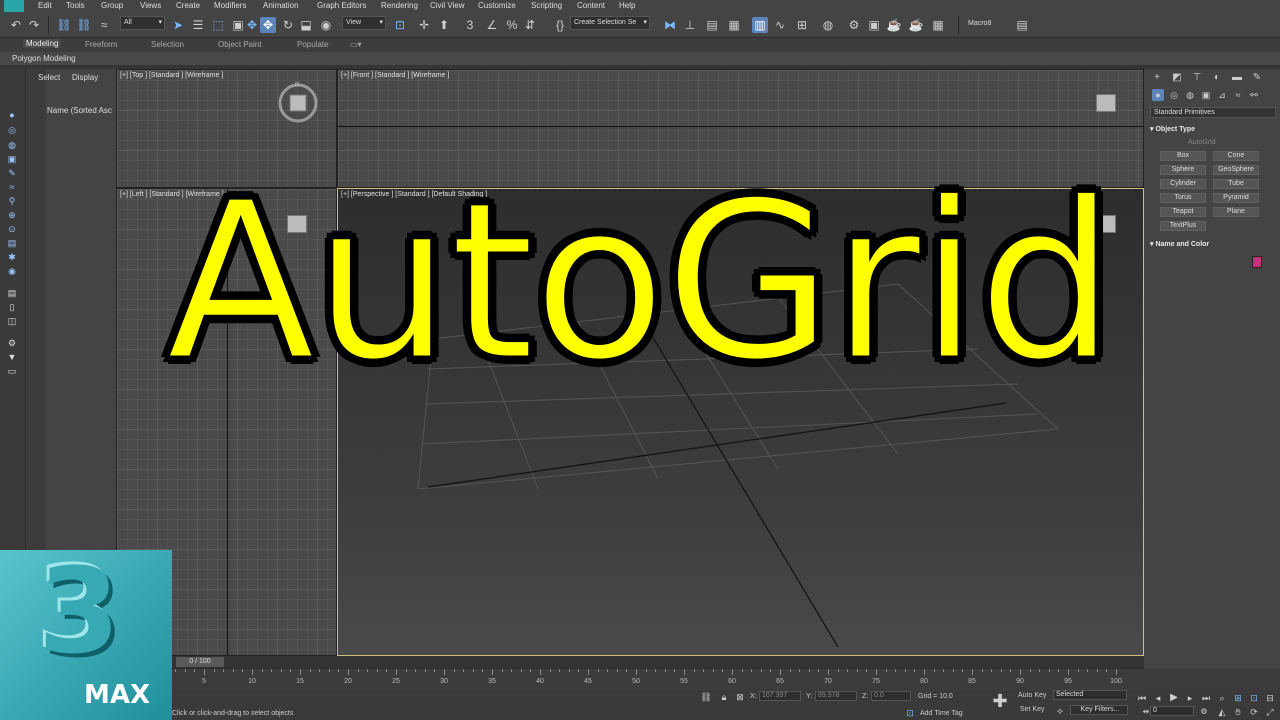 Image resolution: width=1280 pixels, height=720 pixels. I want to click on rect-selection-icon: ⬚, so click(218, 25).